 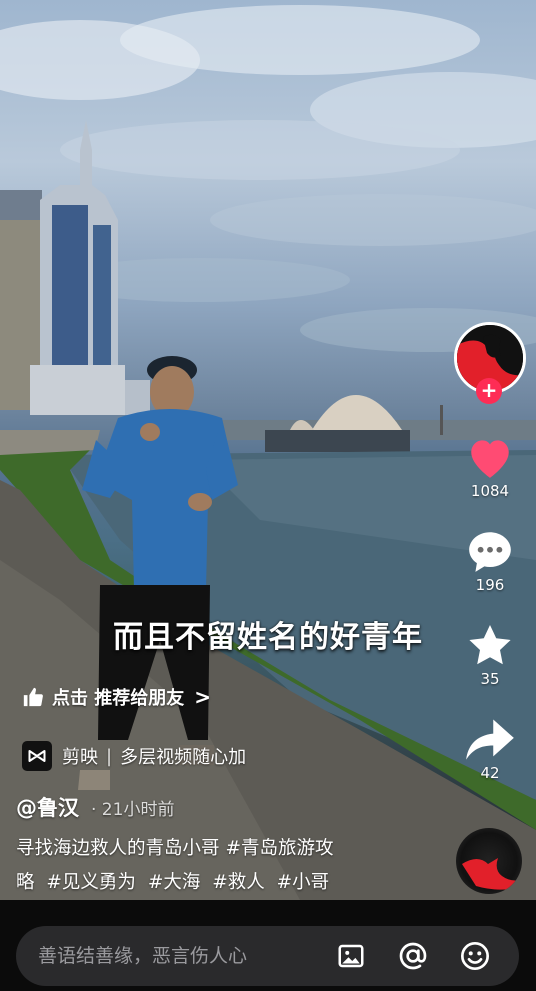 I want to click on share-count: 42, so click(x=490, y=773).